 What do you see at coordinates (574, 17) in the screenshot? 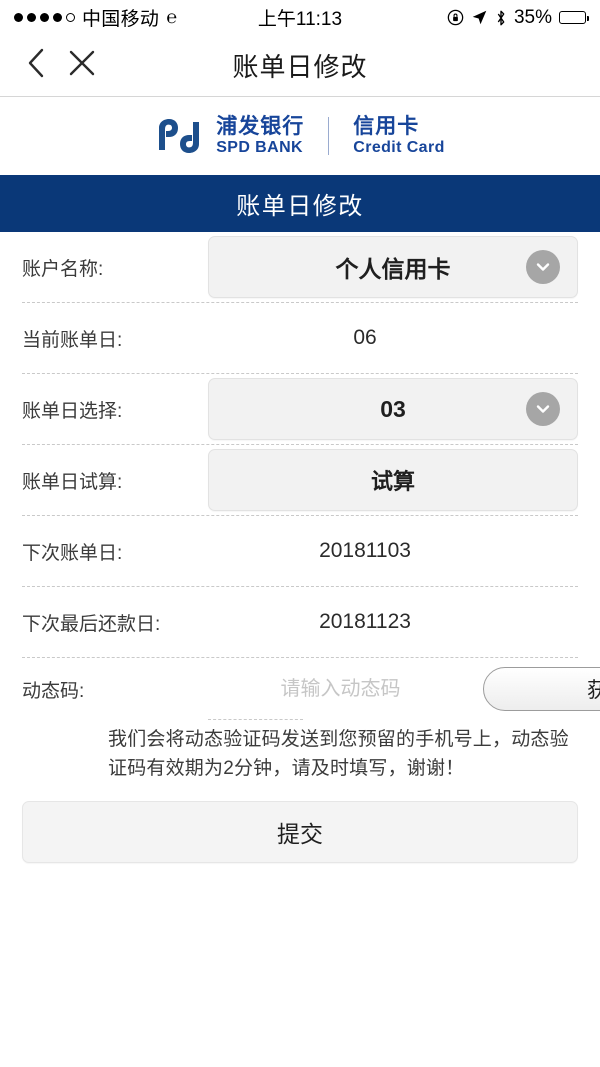
I see `battery-icon` at bounding box center [574, 17].